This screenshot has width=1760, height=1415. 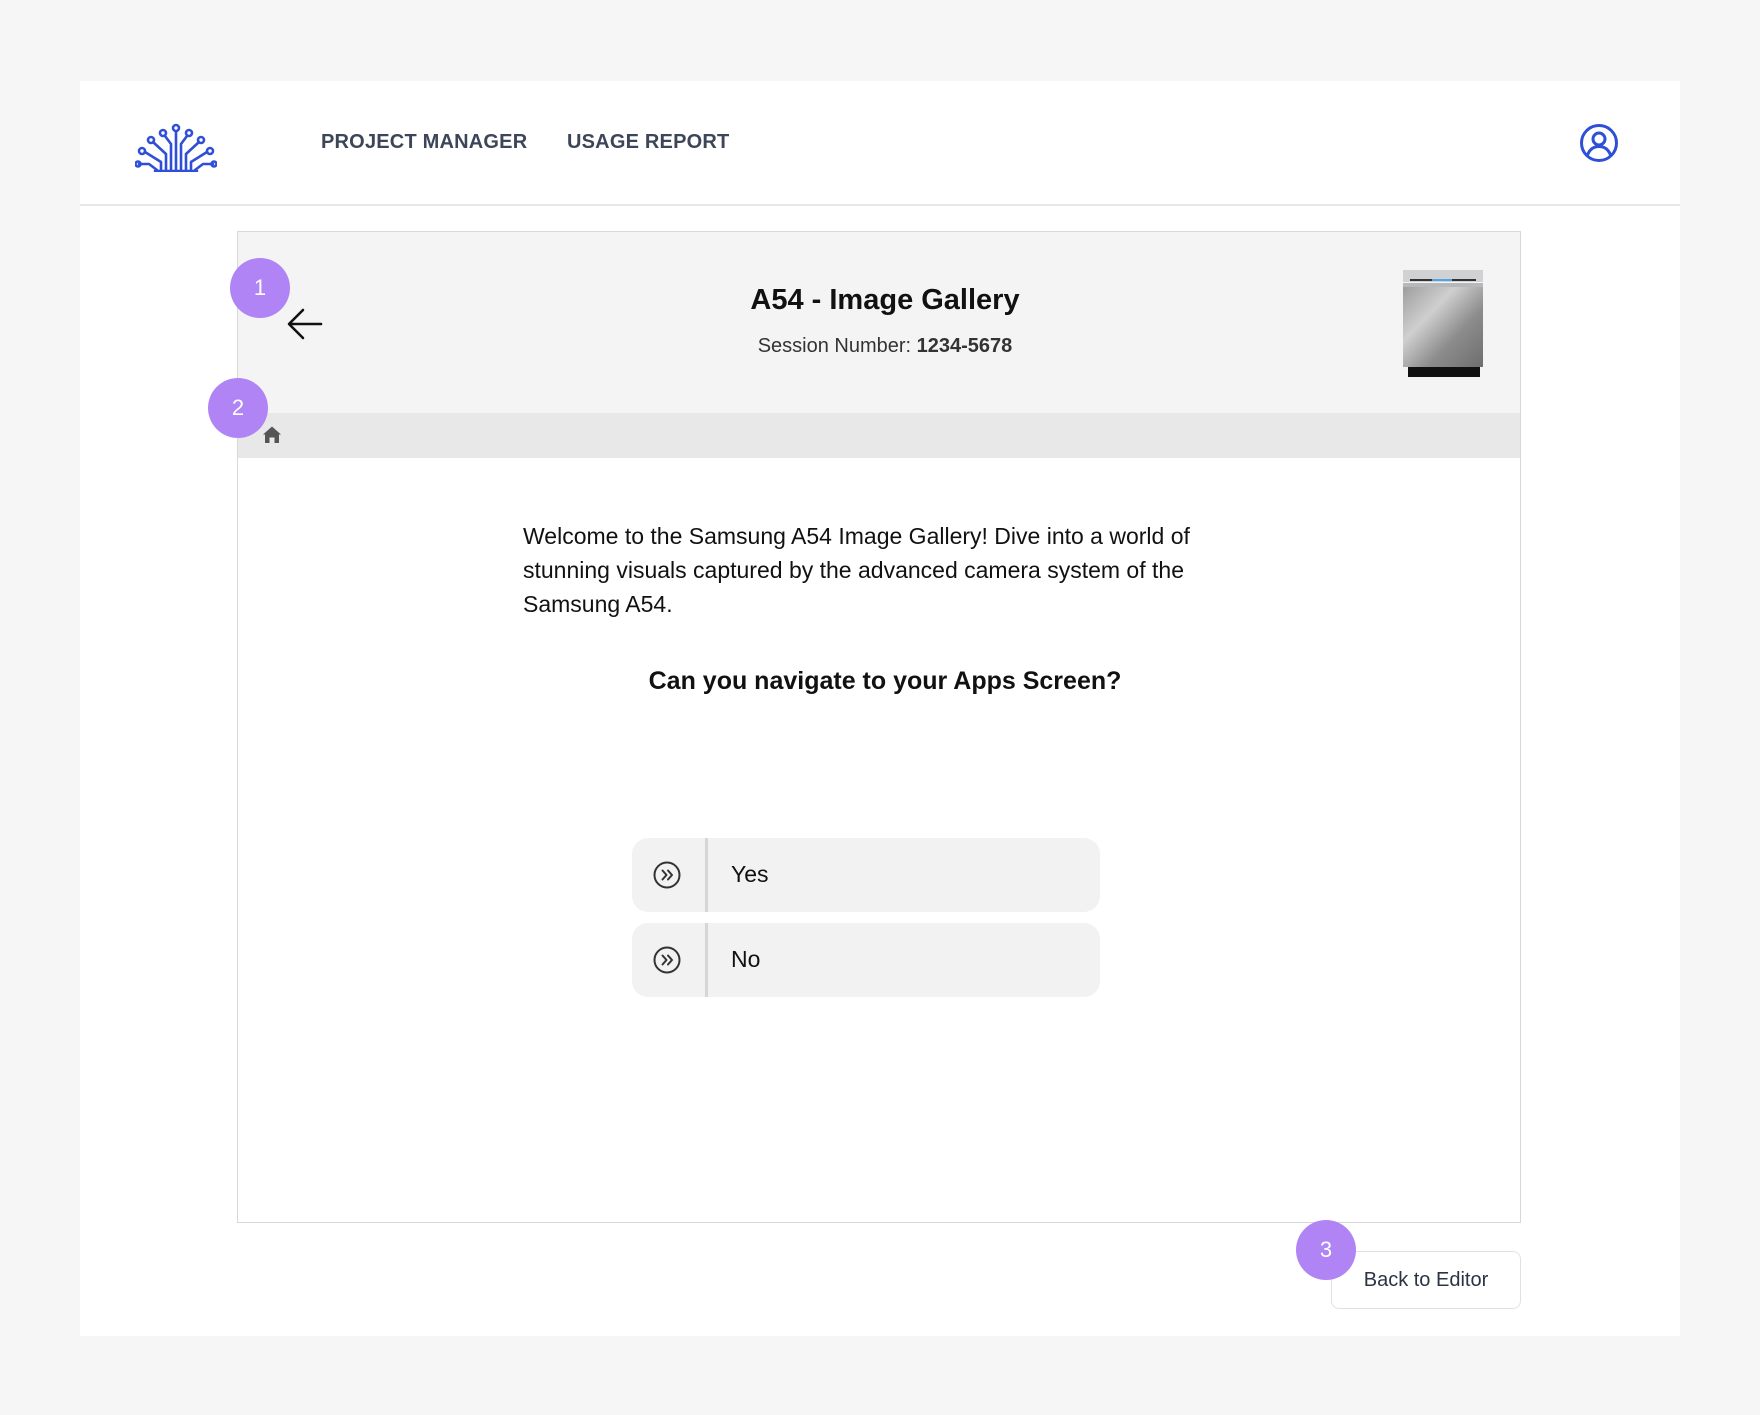 I want to click on back-to-editor-button: Back to Editor, so click(x=1426, y=1280).